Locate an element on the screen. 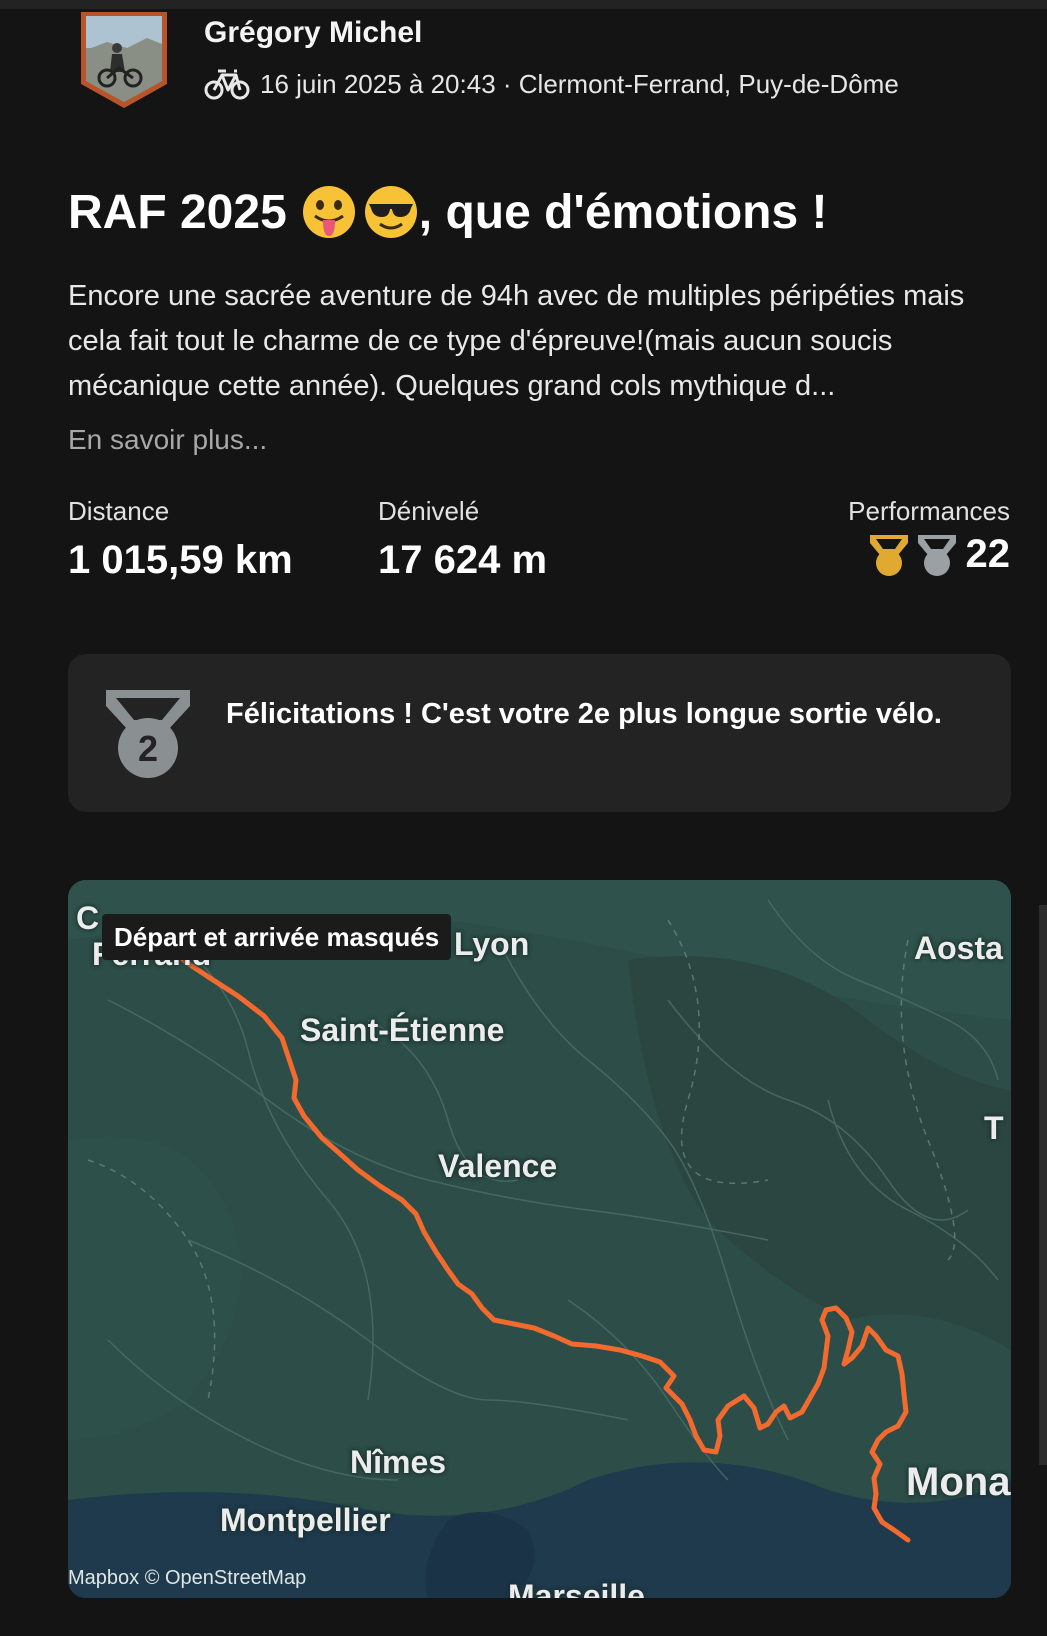 Image resolution: width=1047 pixels, height=1636 pixels. map-label-aosta: Aosta is located at coordinates (958, 948).